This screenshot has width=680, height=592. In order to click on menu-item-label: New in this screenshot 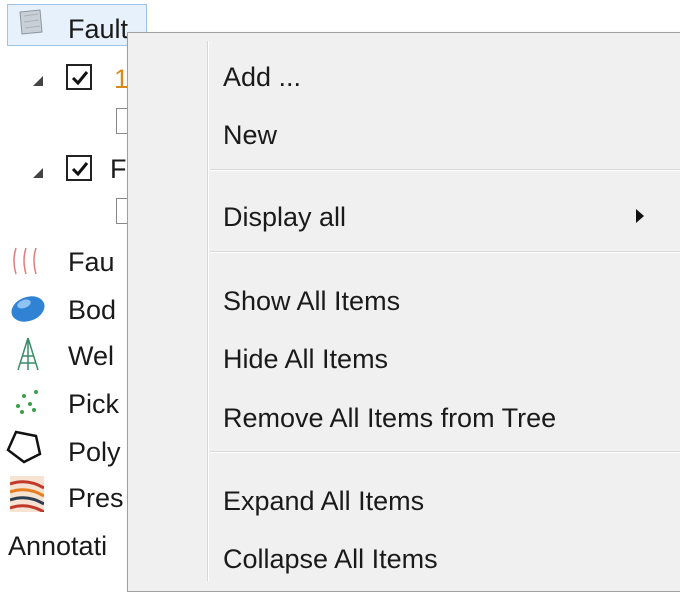, I will do `click(250, 135)`.